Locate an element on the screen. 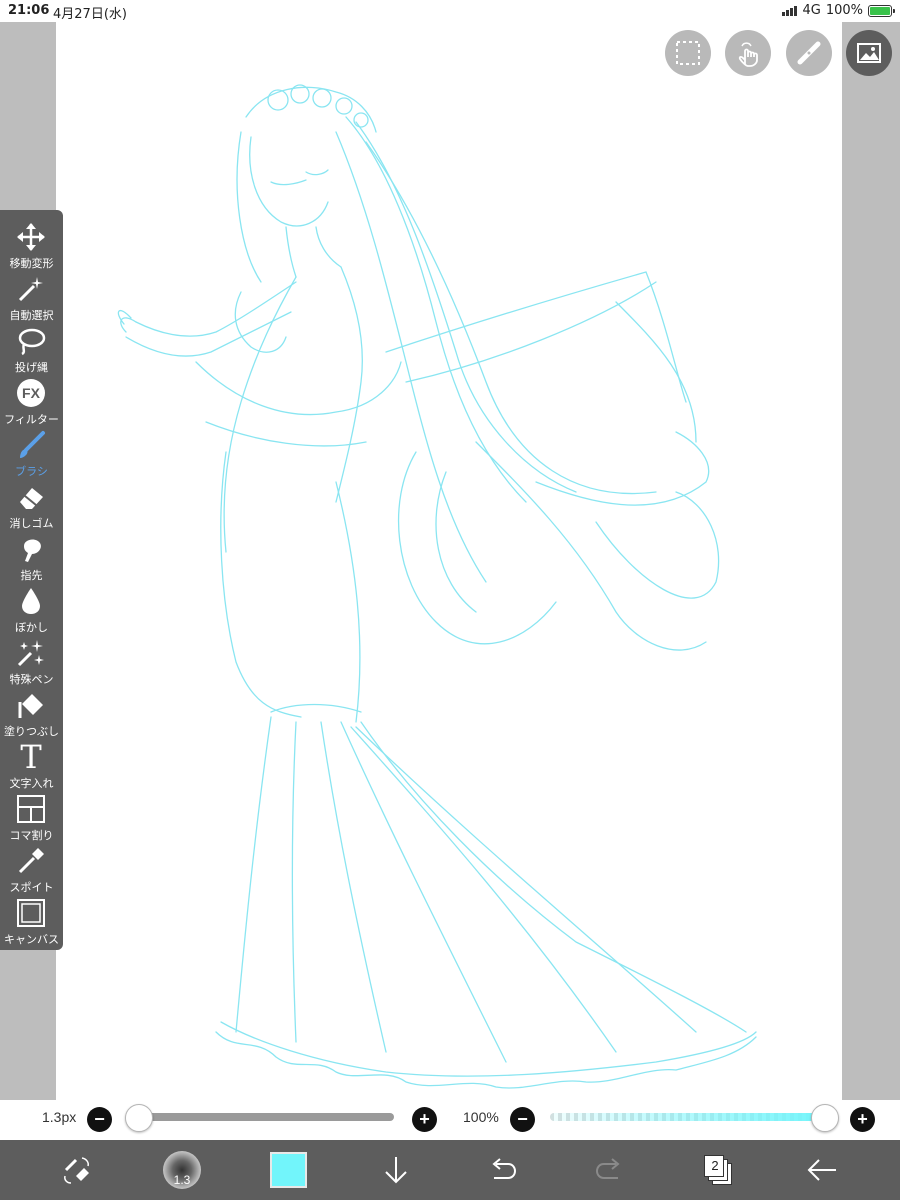 This screenshot has width=900, height=1200. brush-size-knob is located at coordinates (139, 1118).